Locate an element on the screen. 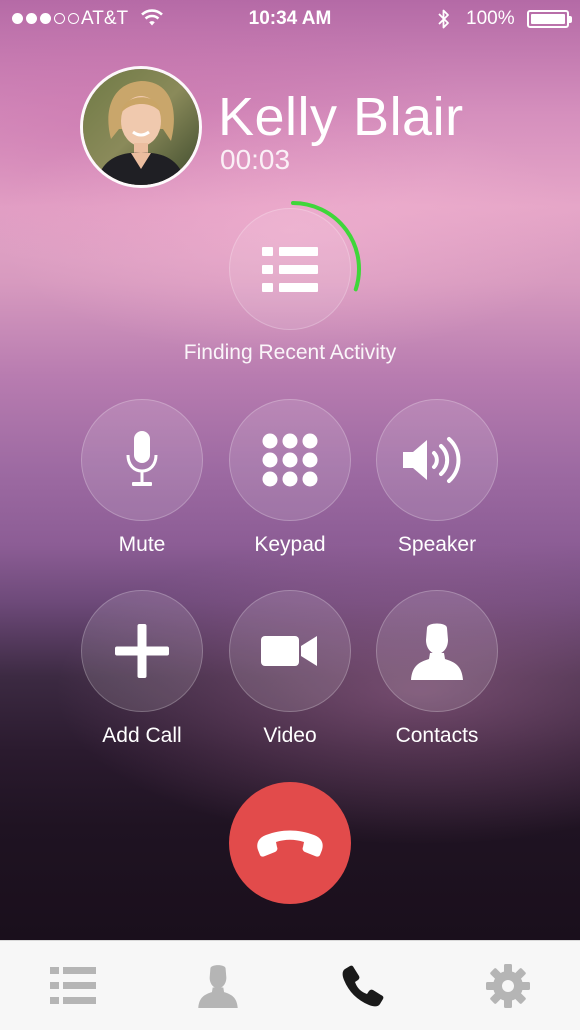  battery-icon is located at coordinates (549, 19).